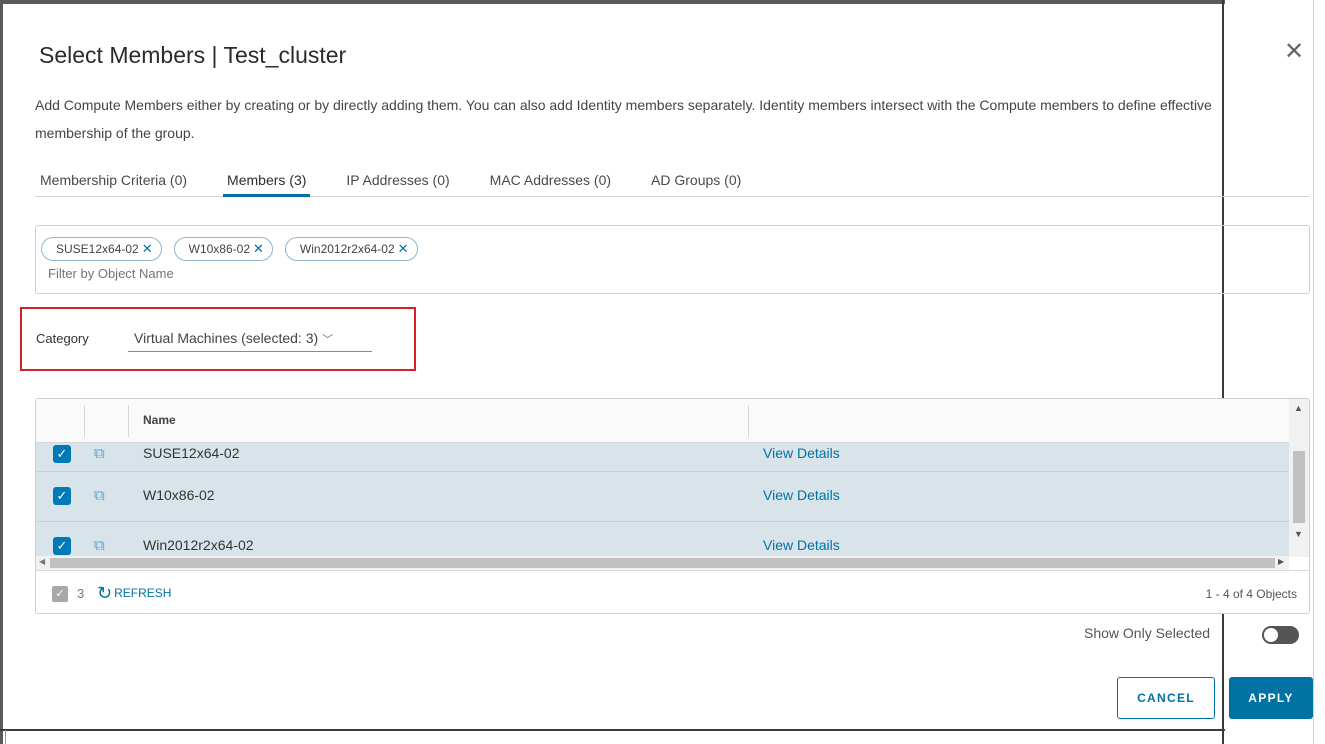 The image size is (1325, 744). I want to click on category-dropdown: Virtual Machines (selected: 3) ﹀, so click(250, 339).